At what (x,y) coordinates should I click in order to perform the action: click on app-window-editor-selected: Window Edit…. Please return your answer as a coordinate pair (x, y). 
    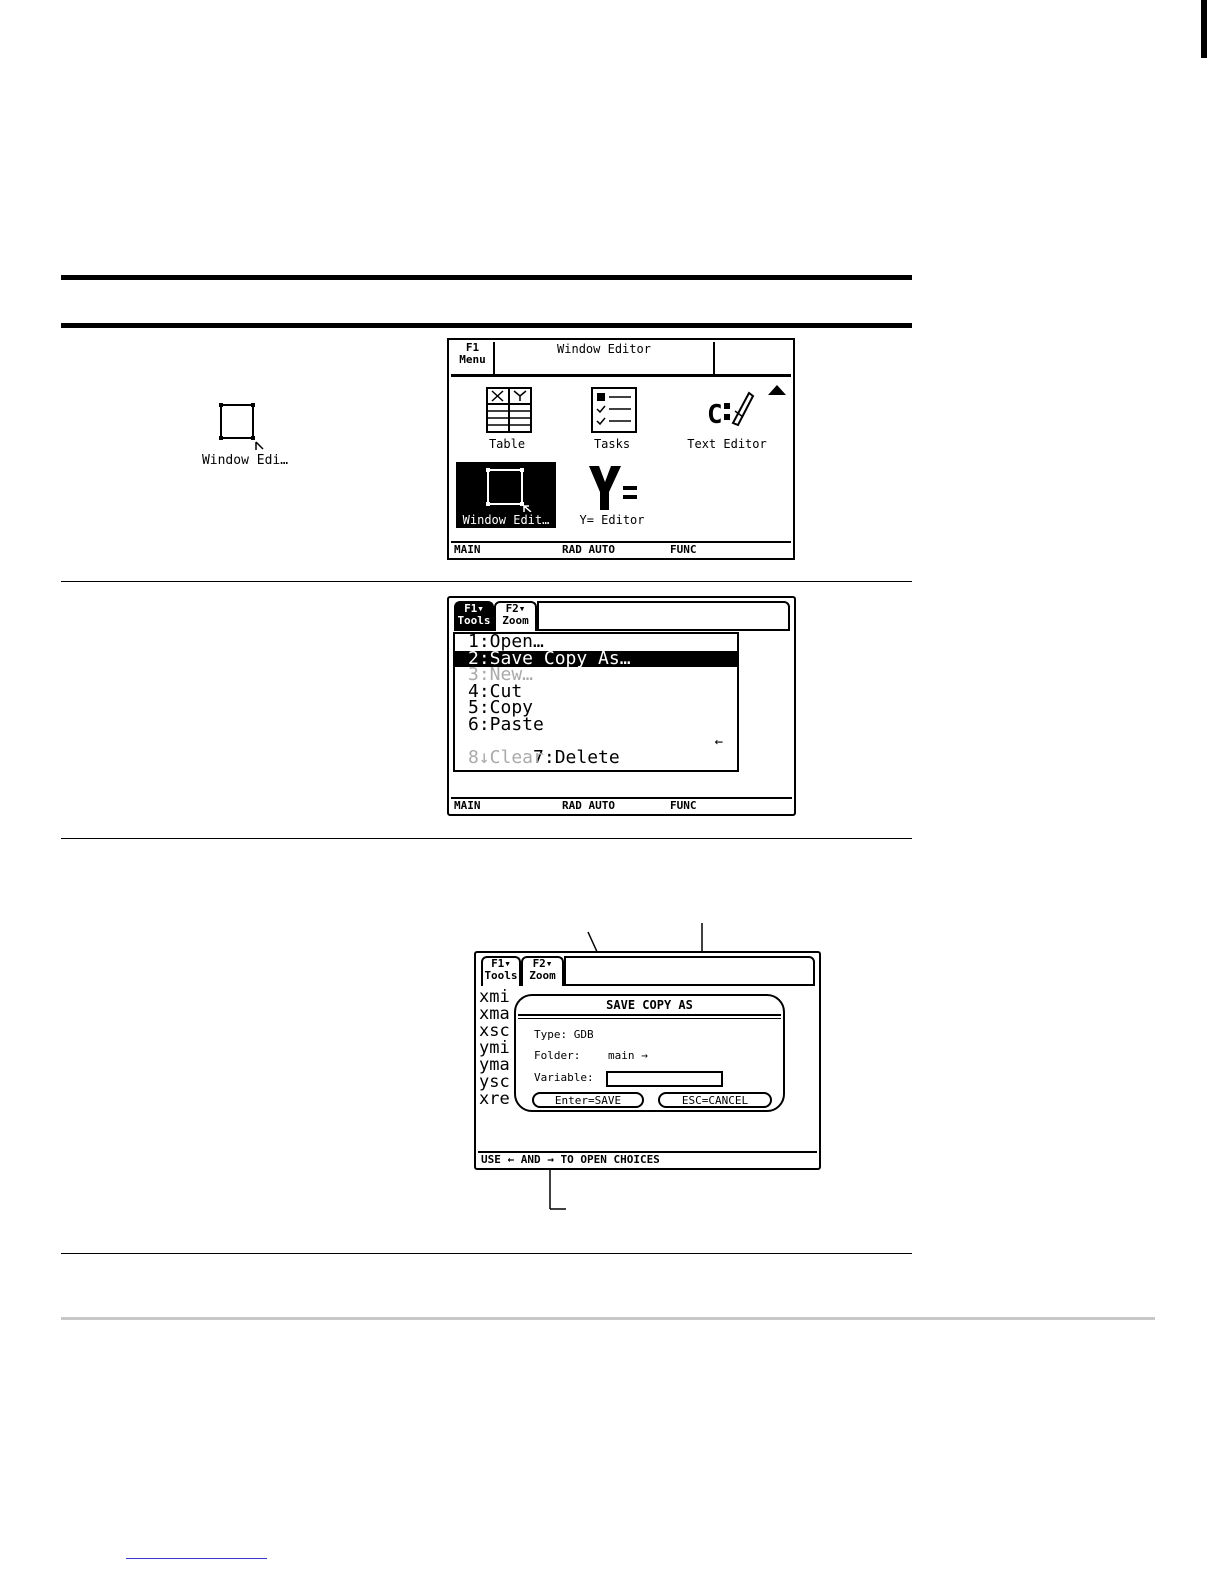
    Looking at the image, I should click on (506, 495).